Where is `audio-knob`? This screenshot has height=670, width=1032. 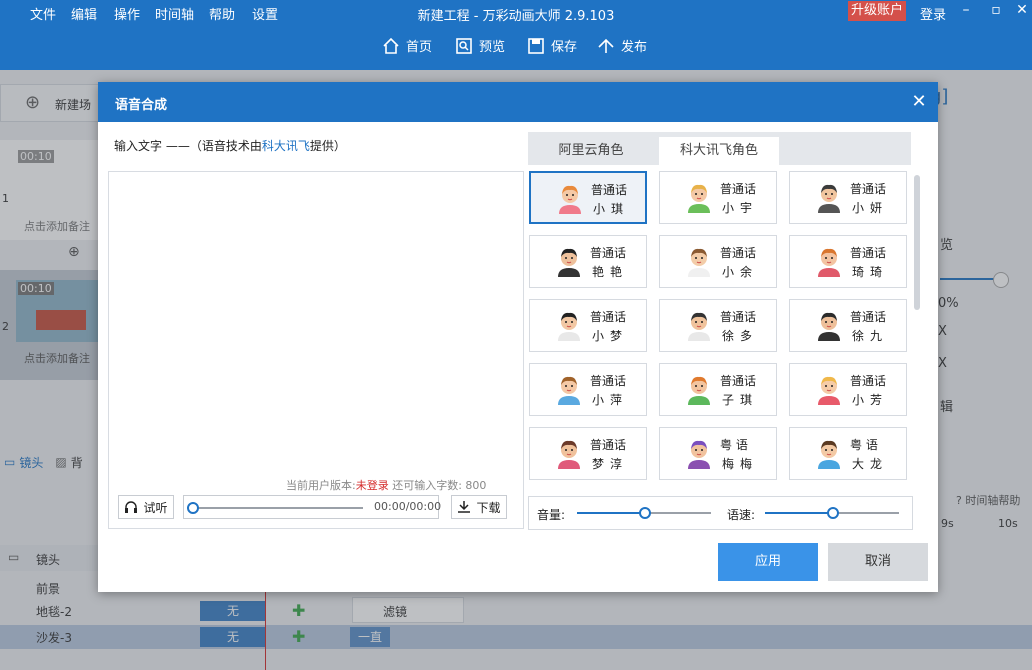 audio-knob is located at coordinates (193, 508).